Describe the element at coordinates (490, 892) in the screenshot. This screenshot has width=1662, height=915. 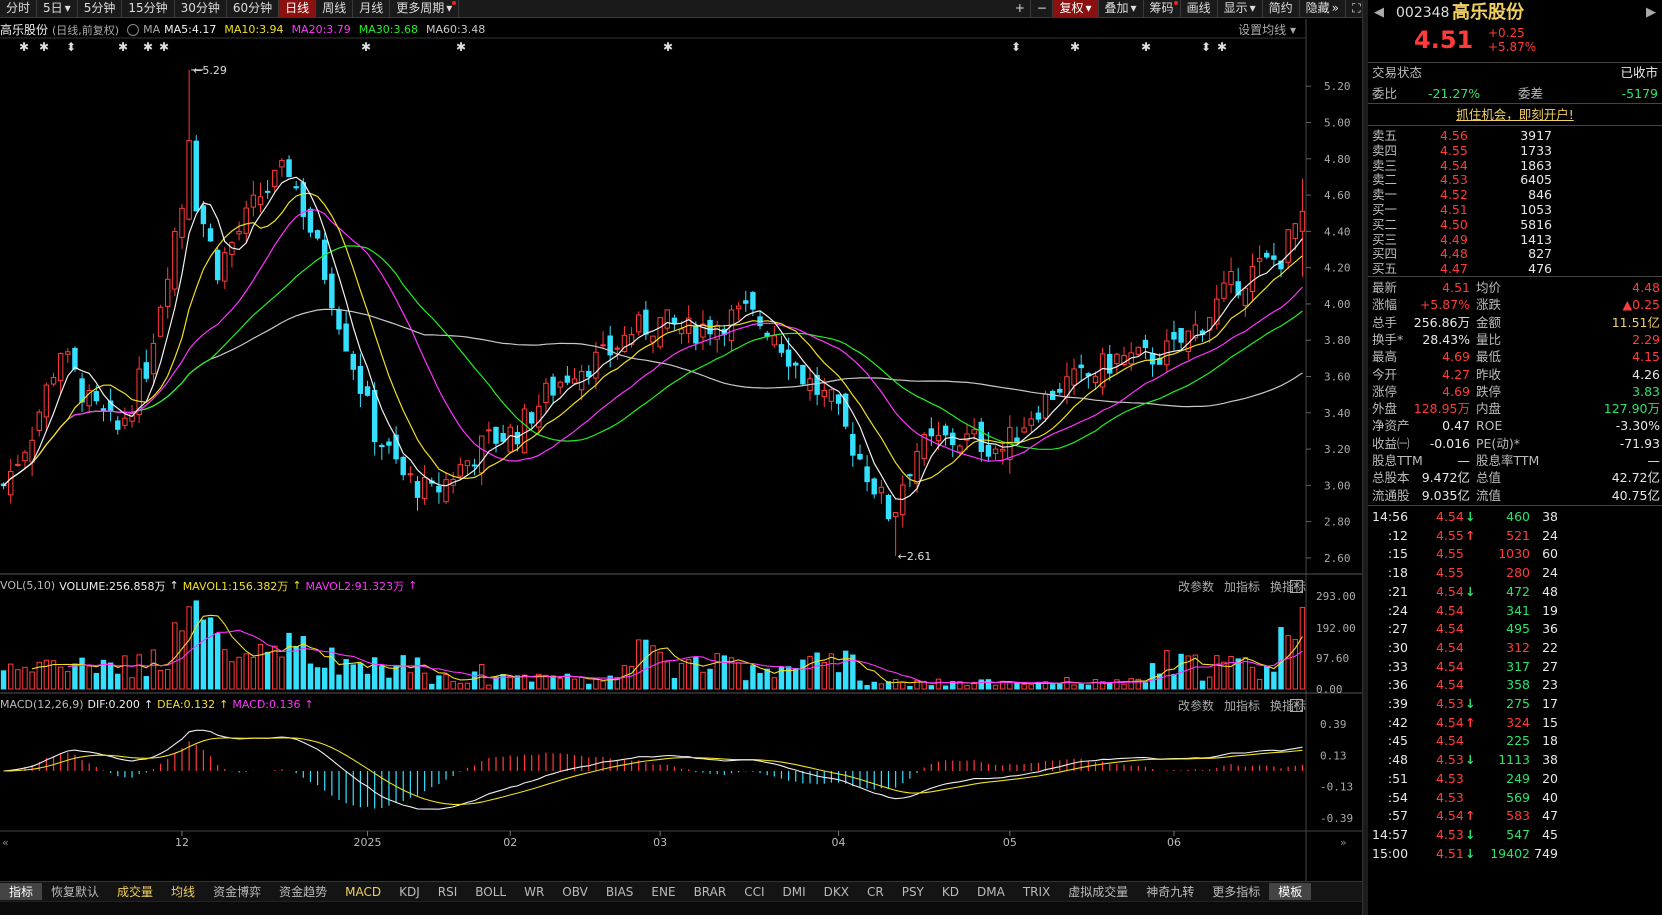
I see `indicator-tab: BOLL` at that location.